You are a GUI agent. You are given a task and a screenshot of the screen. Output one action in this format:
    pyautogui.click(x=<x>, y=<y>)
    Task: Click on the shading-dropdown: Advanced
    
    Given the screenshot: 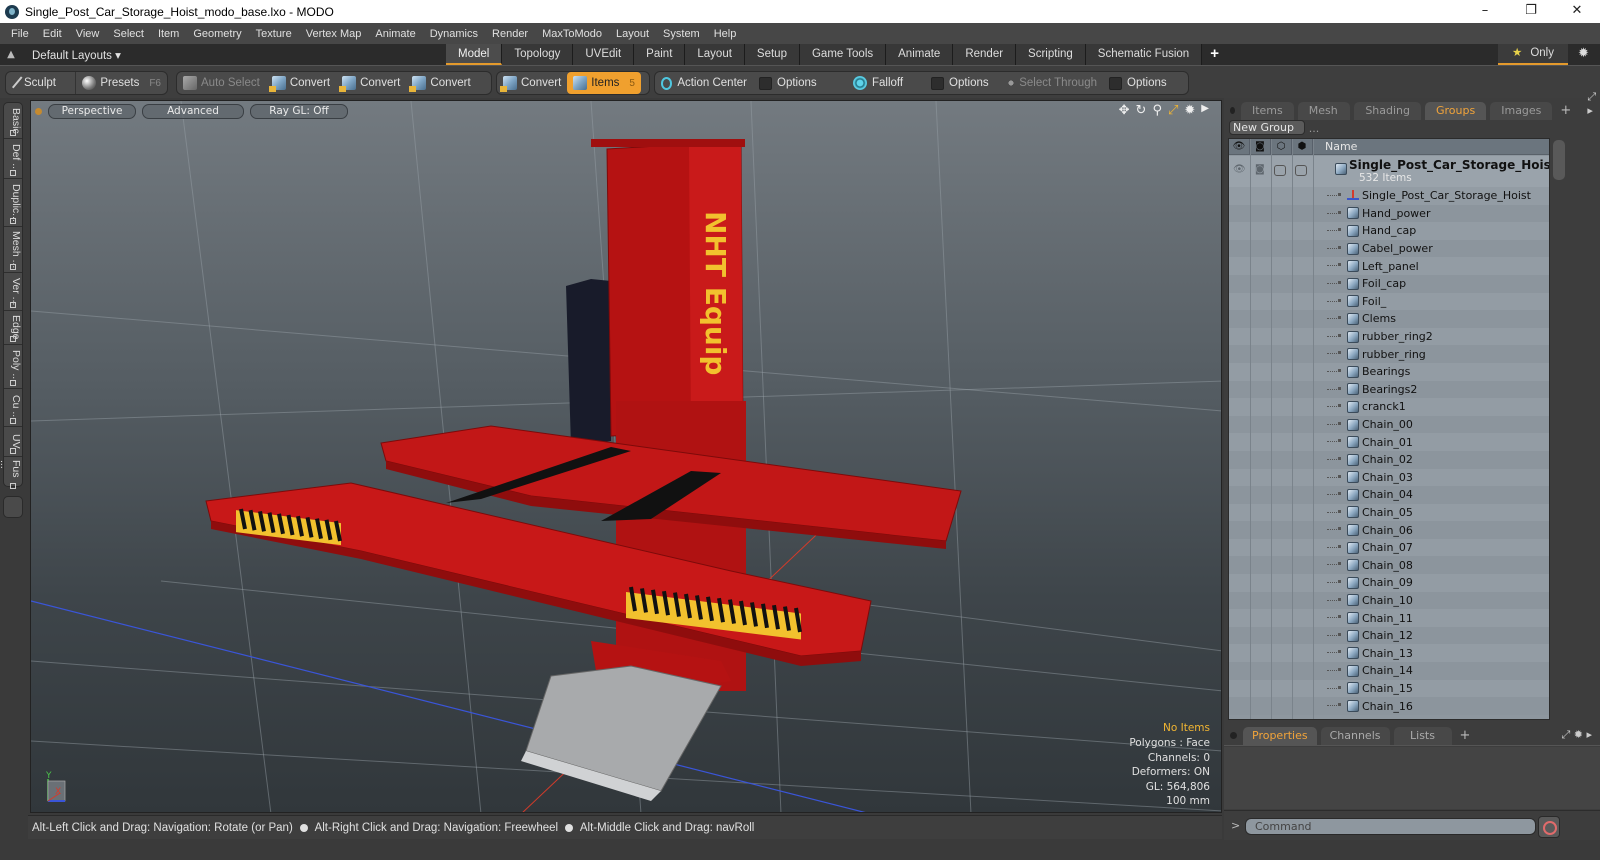 What is the action you would take?
    pyautogui.click(x=193, y=111)
    